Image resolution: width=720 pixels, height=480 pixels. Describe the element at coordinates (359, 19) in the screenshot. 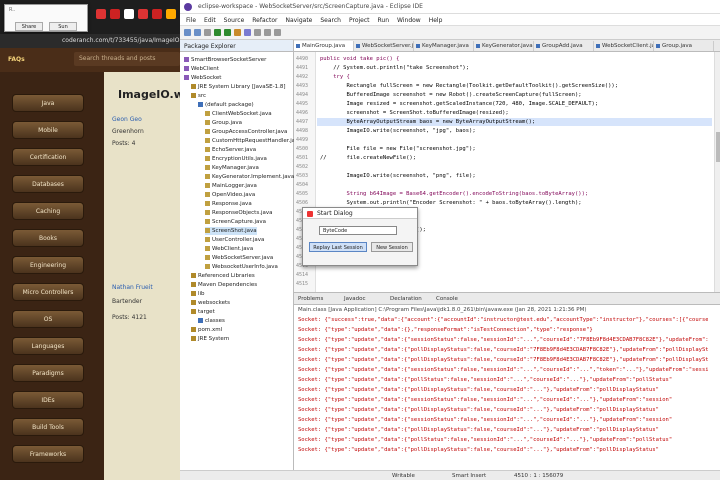

I see `menu-item: Project` at that location.